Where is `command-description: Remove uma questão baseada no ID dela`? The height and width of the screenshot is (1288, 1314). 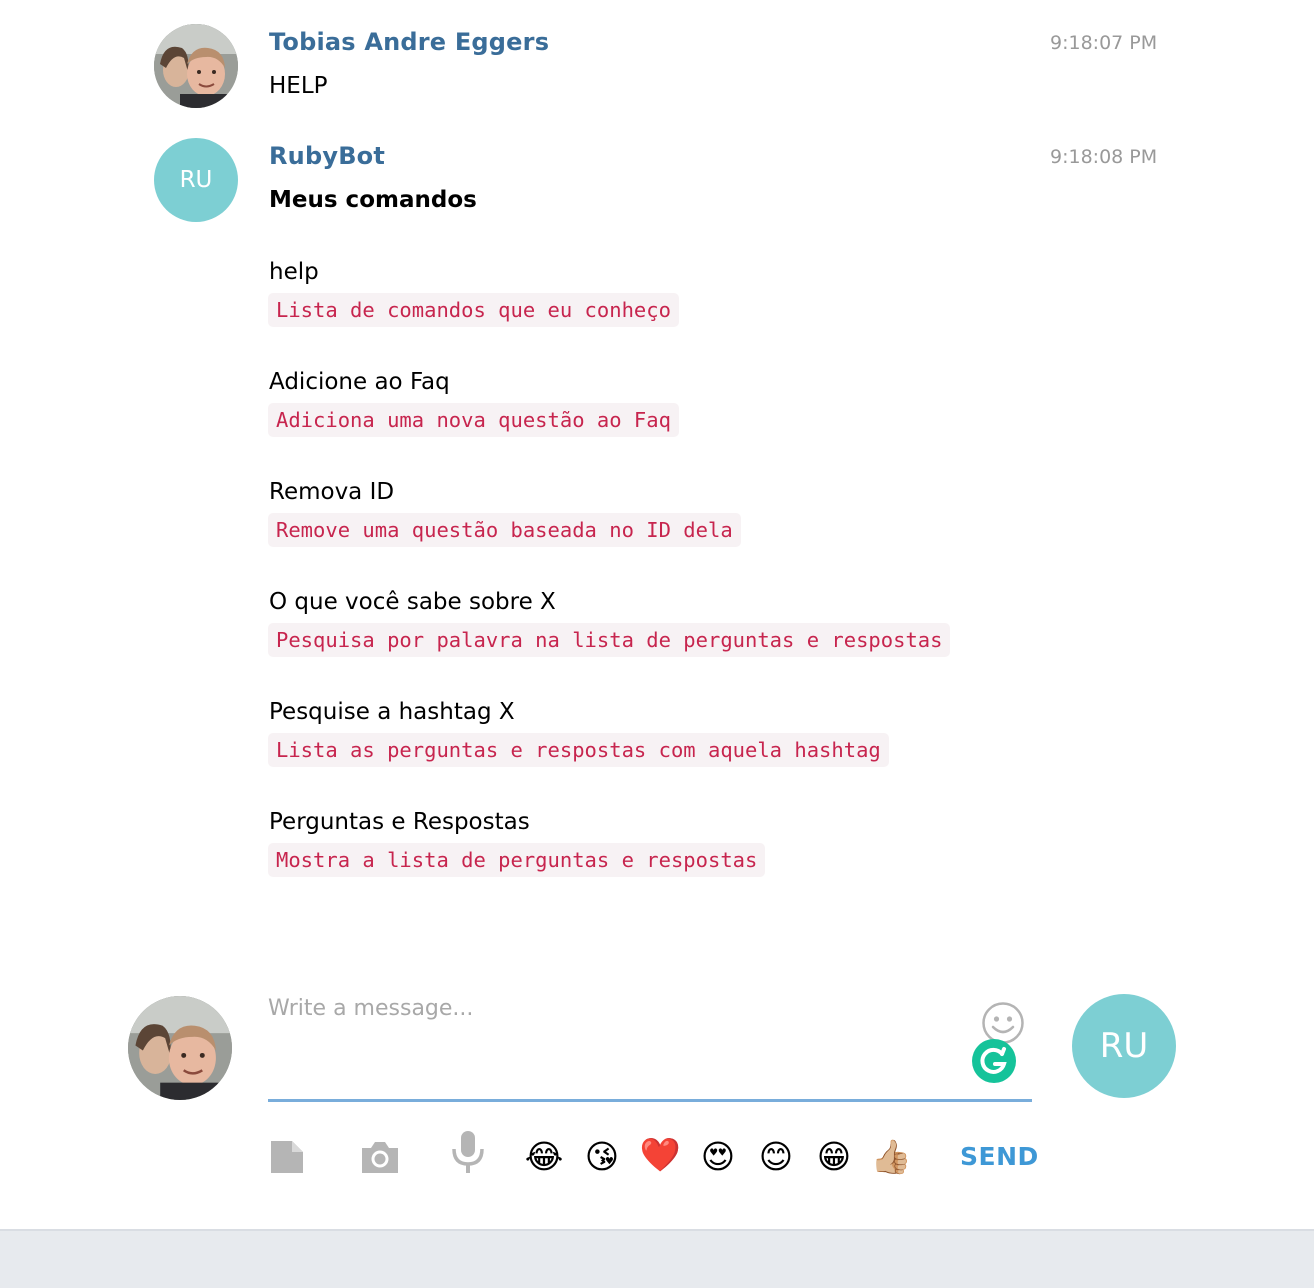
command-description: Remove uma questão baseada no ID dela is located at coordinates (504, 530).